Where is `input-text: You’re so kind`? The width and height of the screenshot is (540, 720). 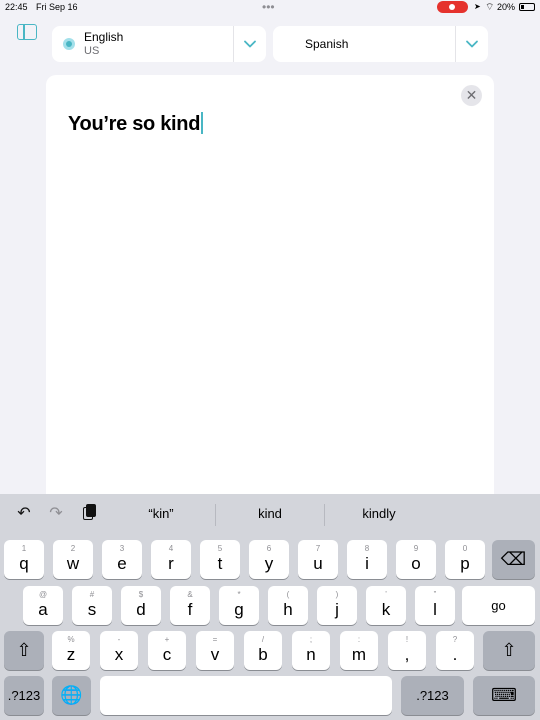
input-text: You’re so kind is located at coordinates (134, 124).